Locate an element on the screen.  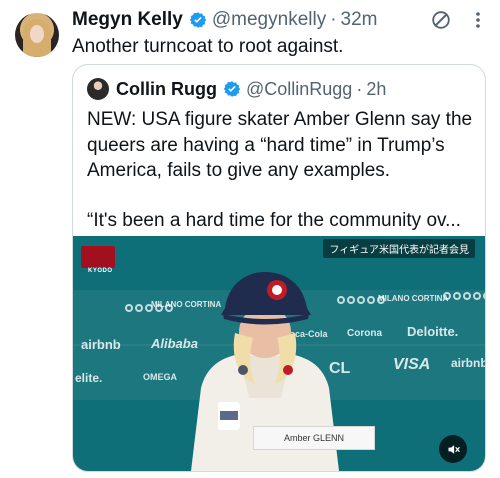
post-text: Another turncoat to root against. is located at coordinates (208, 46).